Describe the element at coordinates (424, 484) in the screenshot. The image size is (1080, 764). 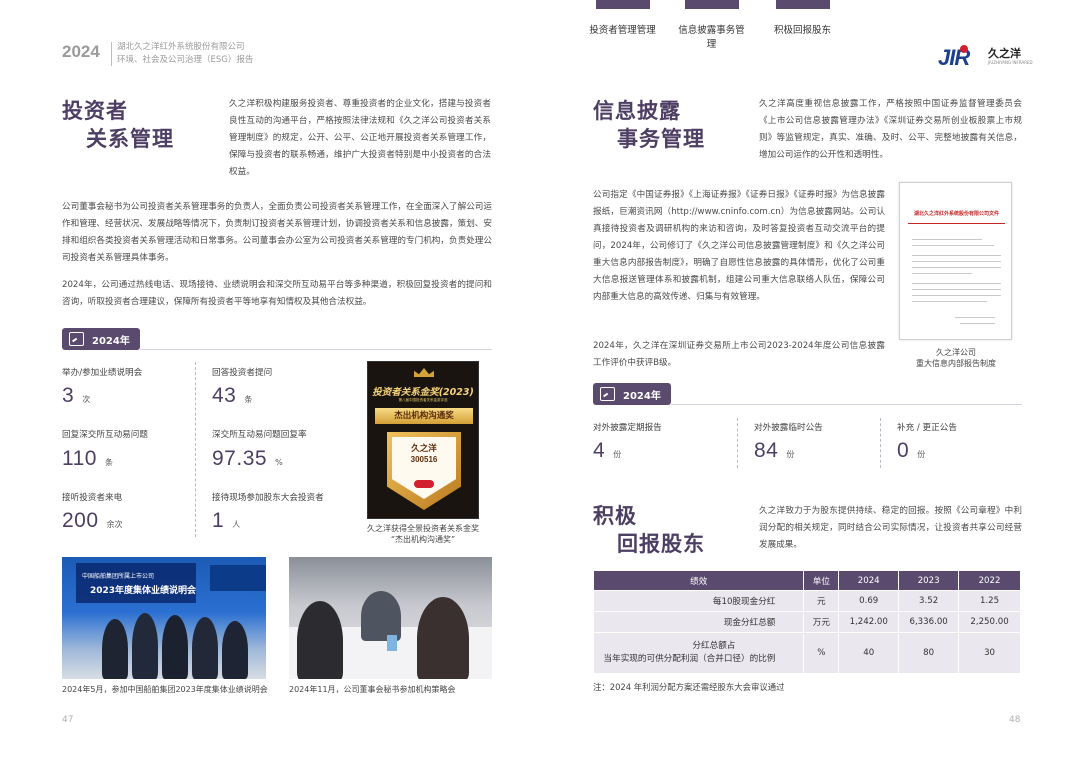
I see `sponsor-logo` at that location.